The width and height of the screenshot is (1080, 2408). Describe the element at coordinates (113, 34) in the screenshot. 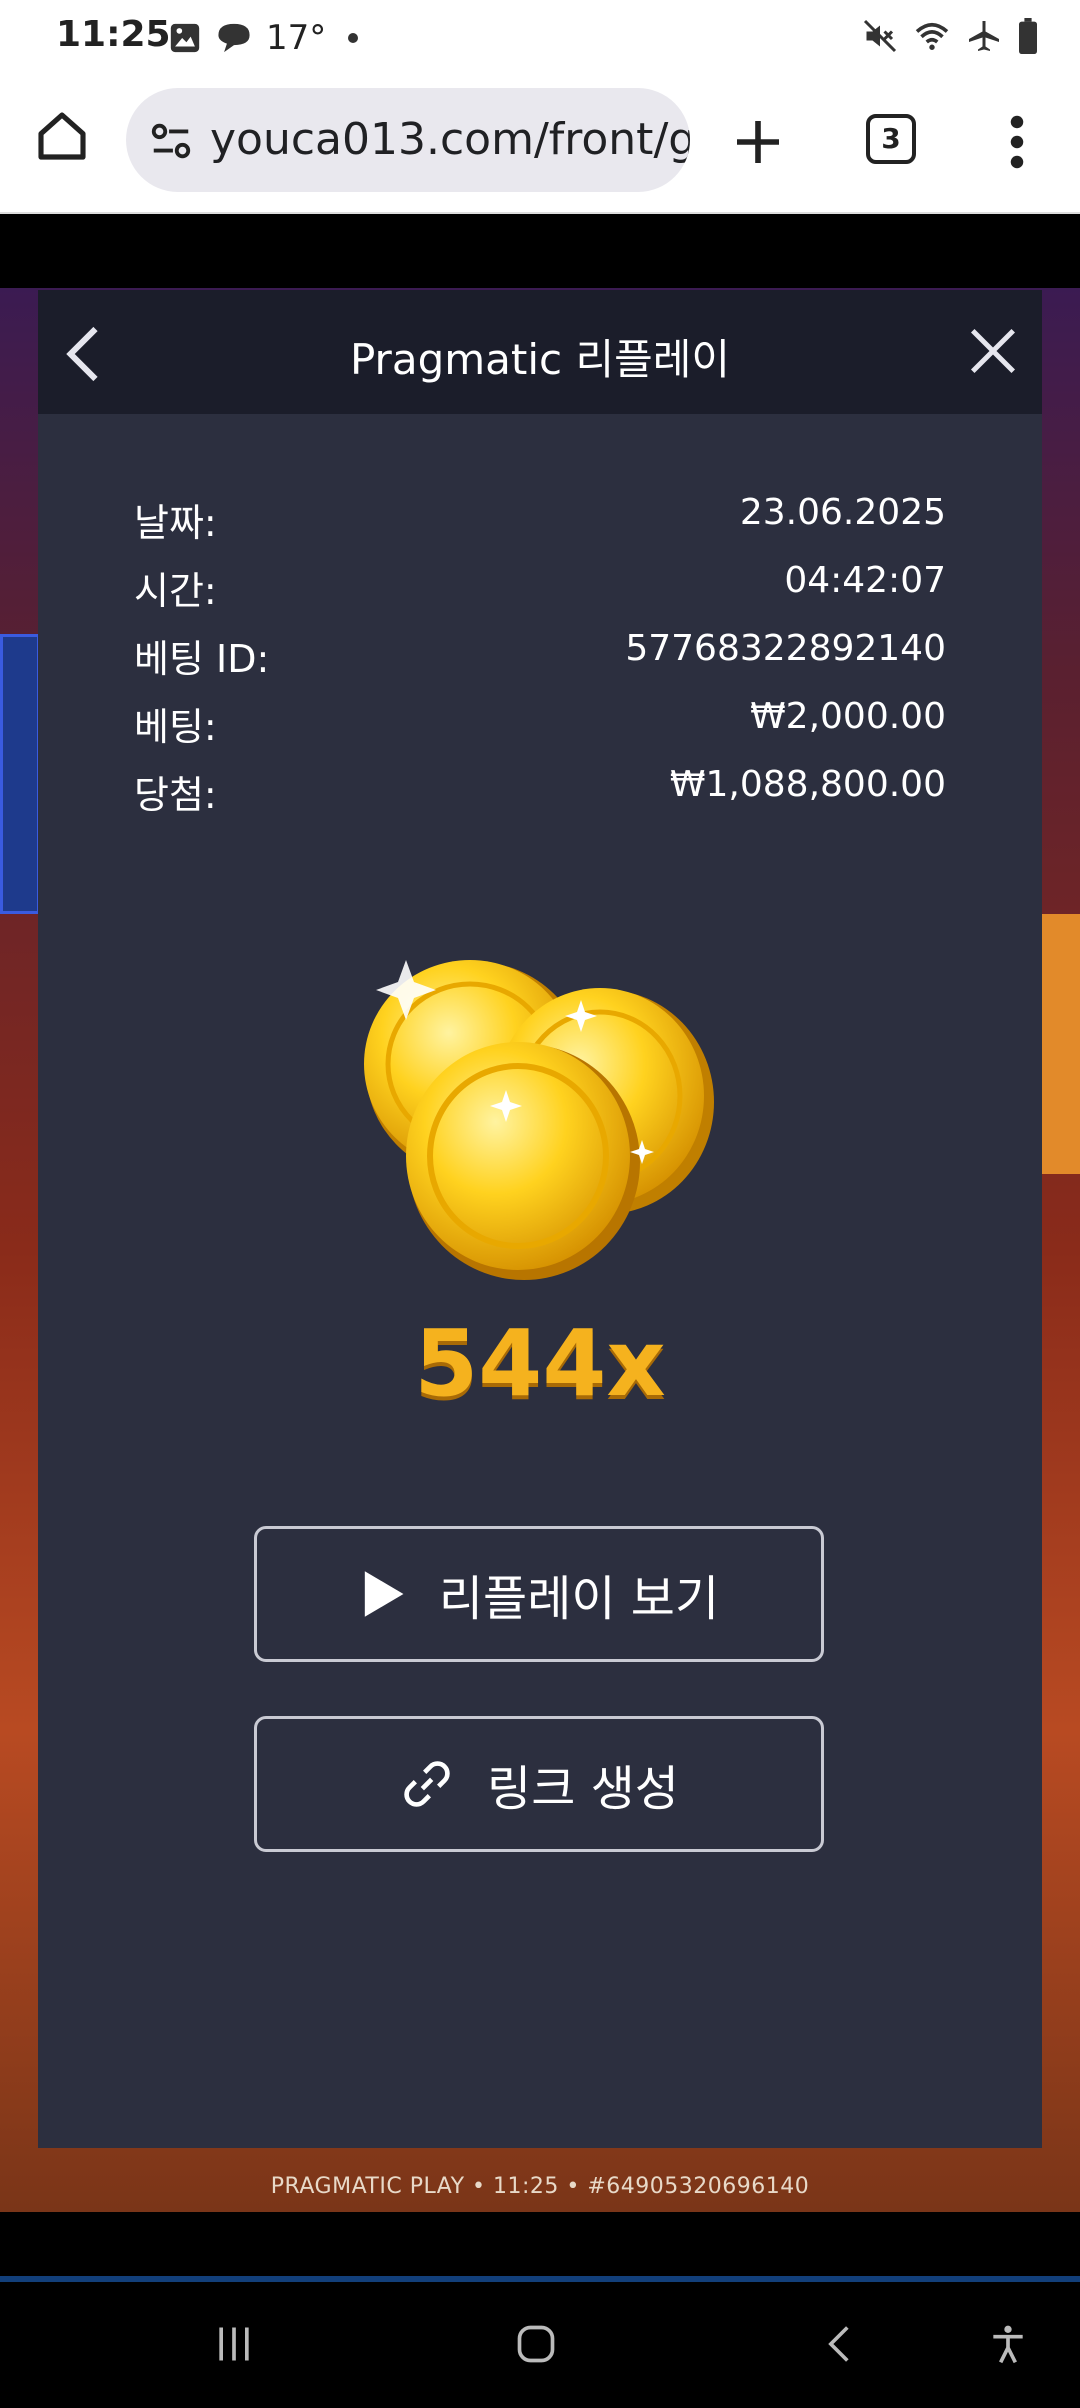

I see `status-time: 11:25` at that location.